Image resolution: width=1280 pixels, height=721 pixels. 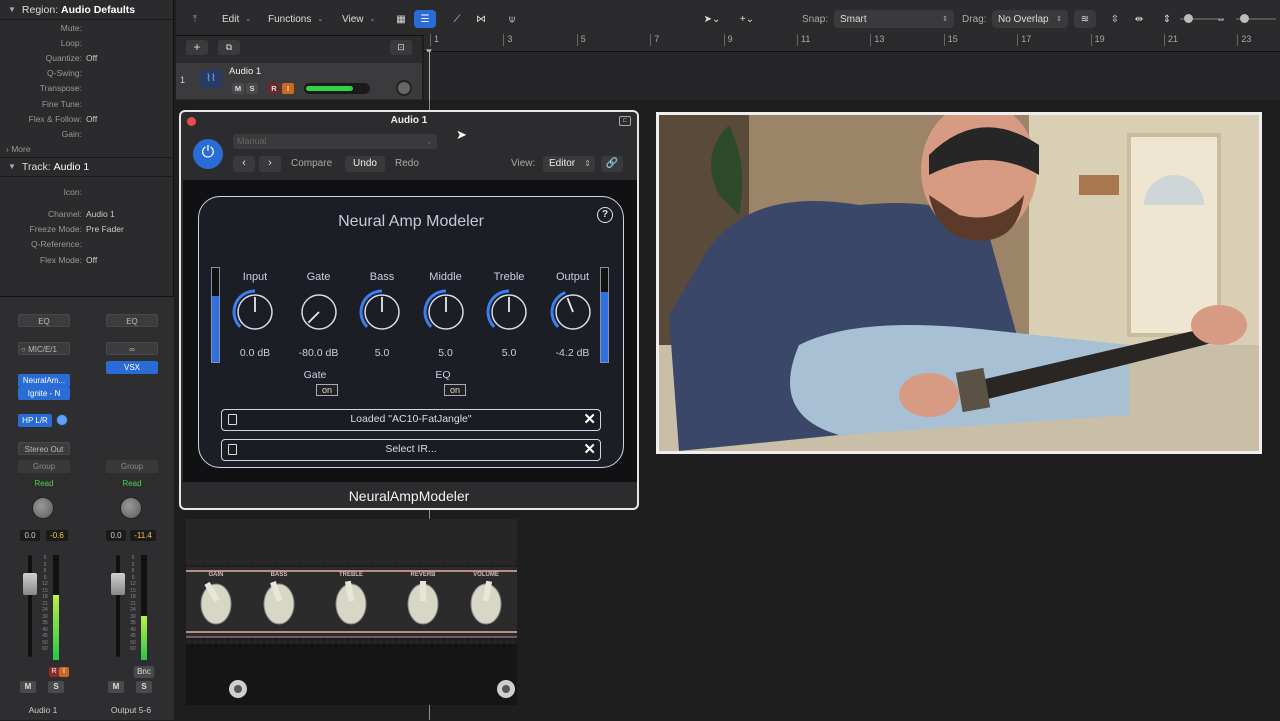 I want to click on property-row: Channel: Audio 1, so click(x=86, y=214).